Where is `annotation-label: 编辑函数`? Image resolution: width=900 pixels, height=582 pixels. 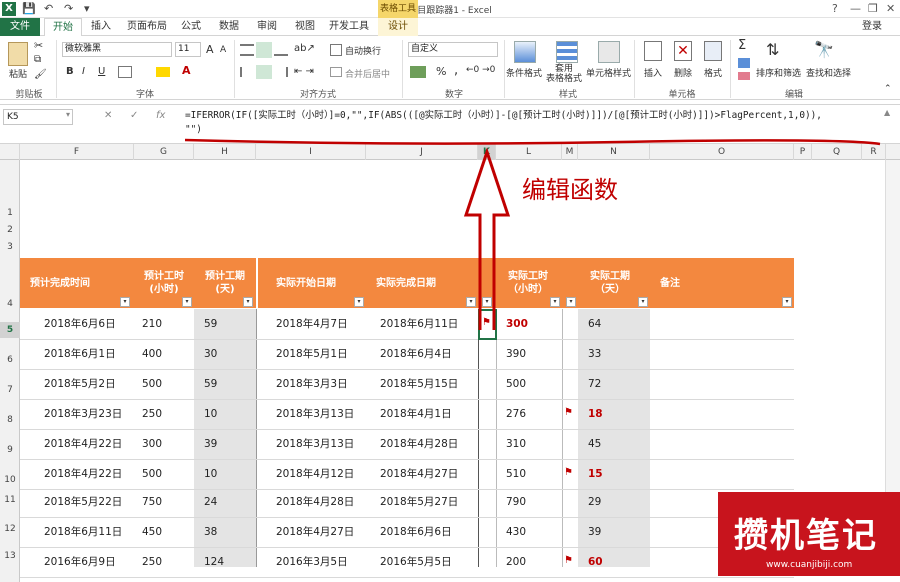
annotation-label: 编辑函数 is located at coordinates (570, 190).